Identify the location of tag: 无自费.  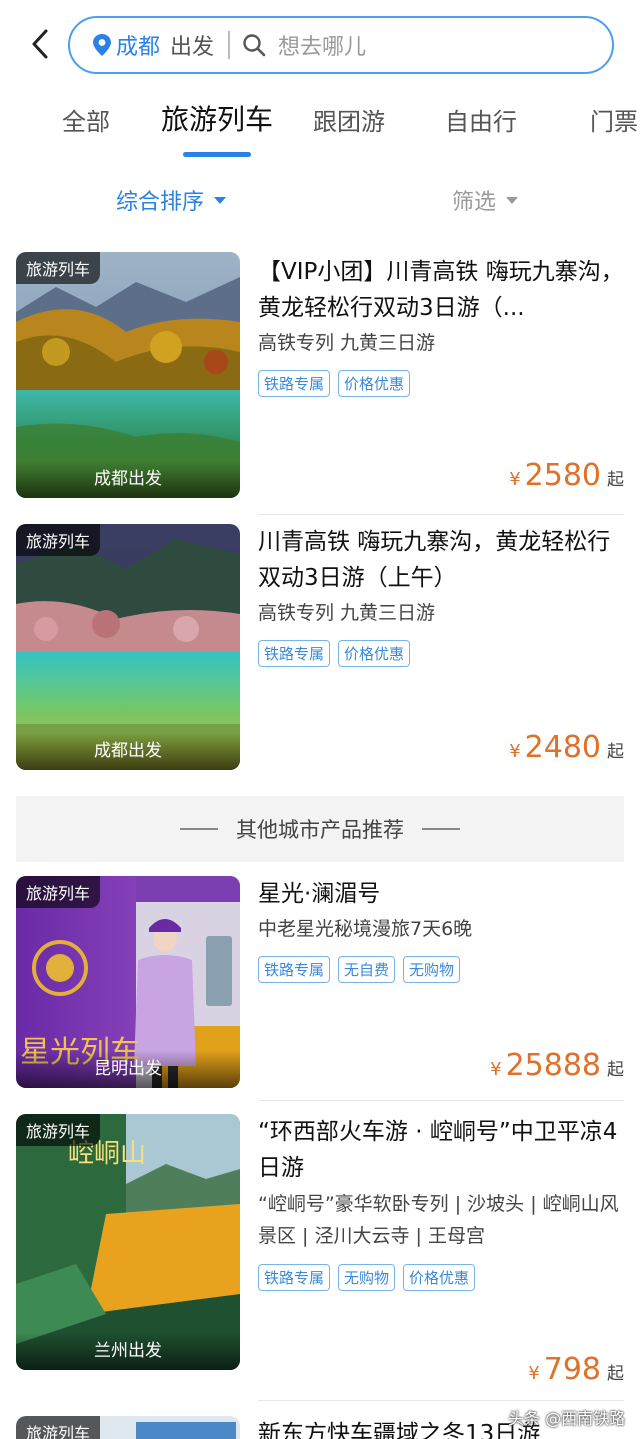
(367, 969).